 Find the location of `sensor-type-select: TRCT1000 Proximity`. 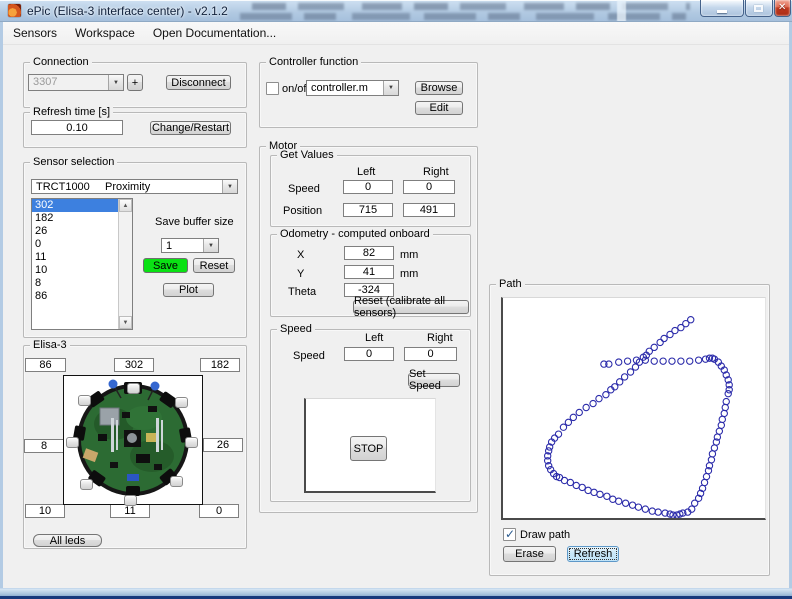

sensor-type-select: TRCT1000 Proximity is located at coordinates (134, 186).